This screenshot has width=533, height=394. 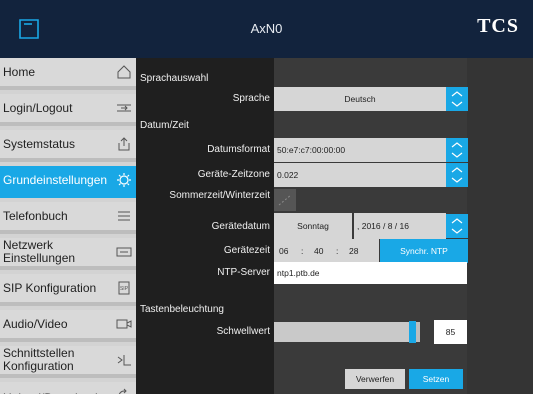 I want to click on sidebar-item-label: Login/Logout, so click(x=38, y=107).